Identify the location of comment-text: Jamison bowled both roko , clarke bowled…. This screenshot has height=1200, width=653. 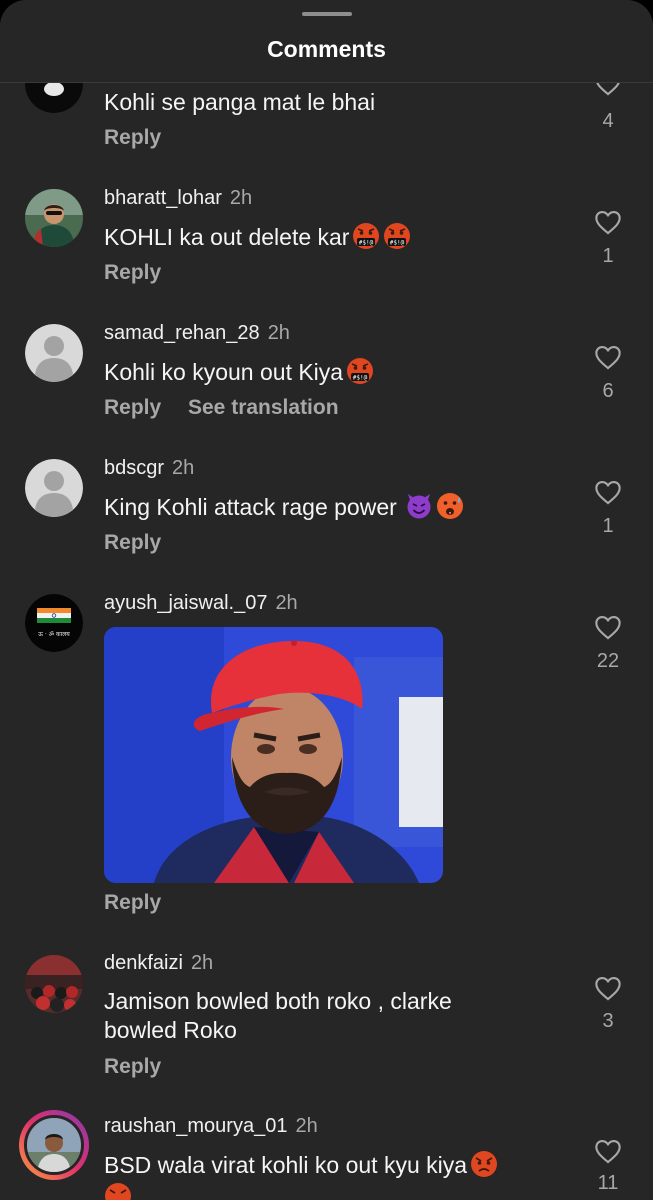
(278, 1015).